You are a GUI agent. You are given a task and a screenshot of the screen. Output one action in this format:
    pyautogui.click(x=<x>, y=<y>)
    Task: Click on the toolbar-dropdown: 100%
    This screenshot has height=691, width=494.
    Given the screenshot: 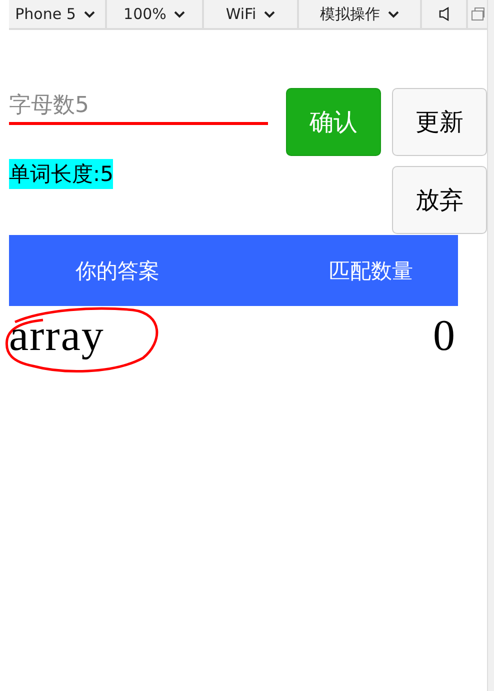 What is the action you would take?
    pyautogui.click(x=155, y=14)
    